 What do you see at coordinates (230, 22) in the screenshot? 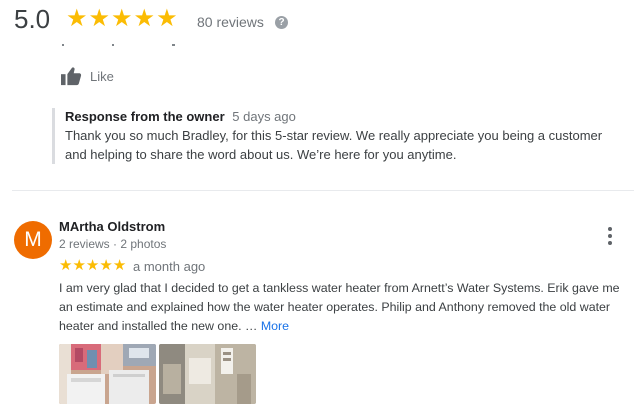
I see `reviews-count: 80 reviews` at bounding box center [230, 22].